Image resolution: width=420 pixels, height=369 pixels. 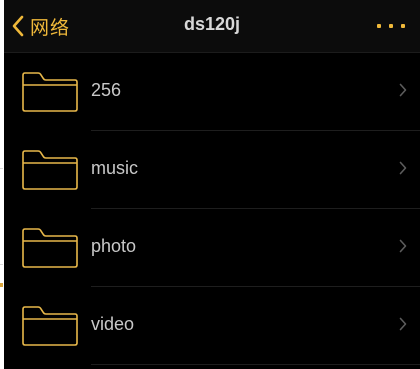 What do you see at coordinates (113, 324) in the screenshot?
I see `folder-name: video` at bounding box center [113, 324].